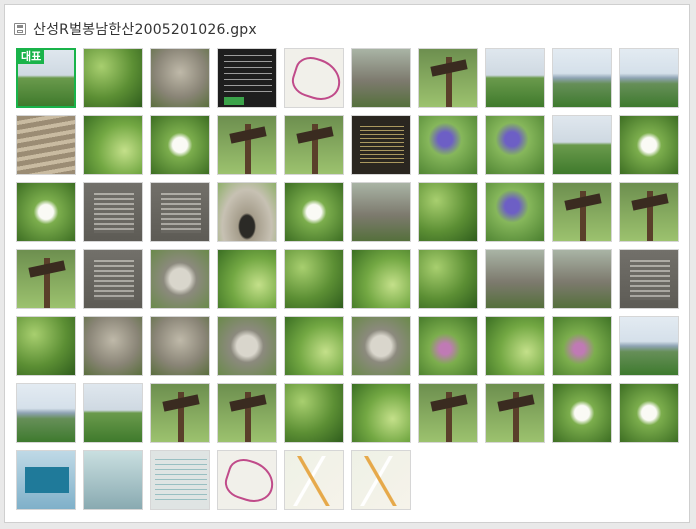 The height and width of the screenshot is (529, 696). Describe the element at coordinates (46, 78) in the screenshot. I see `photo-thumbnail: 대표` at that location.